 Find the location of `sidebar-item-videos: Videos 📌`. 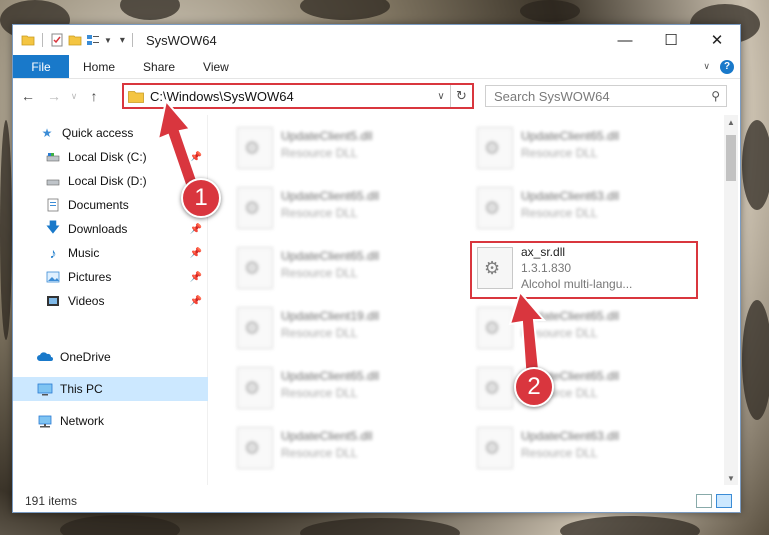

sidebar-item-videos: Videos 📌 is located at coordinates (110, 301).